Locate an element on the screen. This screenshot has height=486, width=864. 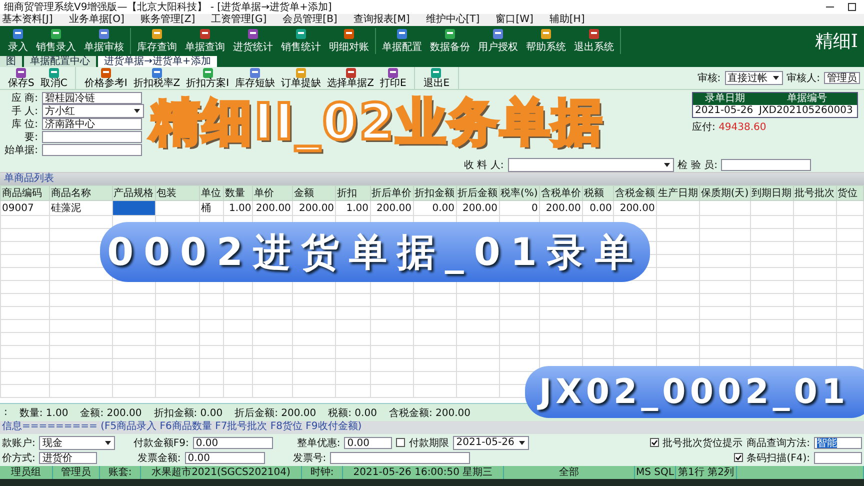
window-title: 细商贸管理系统V9增强版—【北京大阳科技】 - [进货单据→进货单+添加] is located at coordinates (168, 7).